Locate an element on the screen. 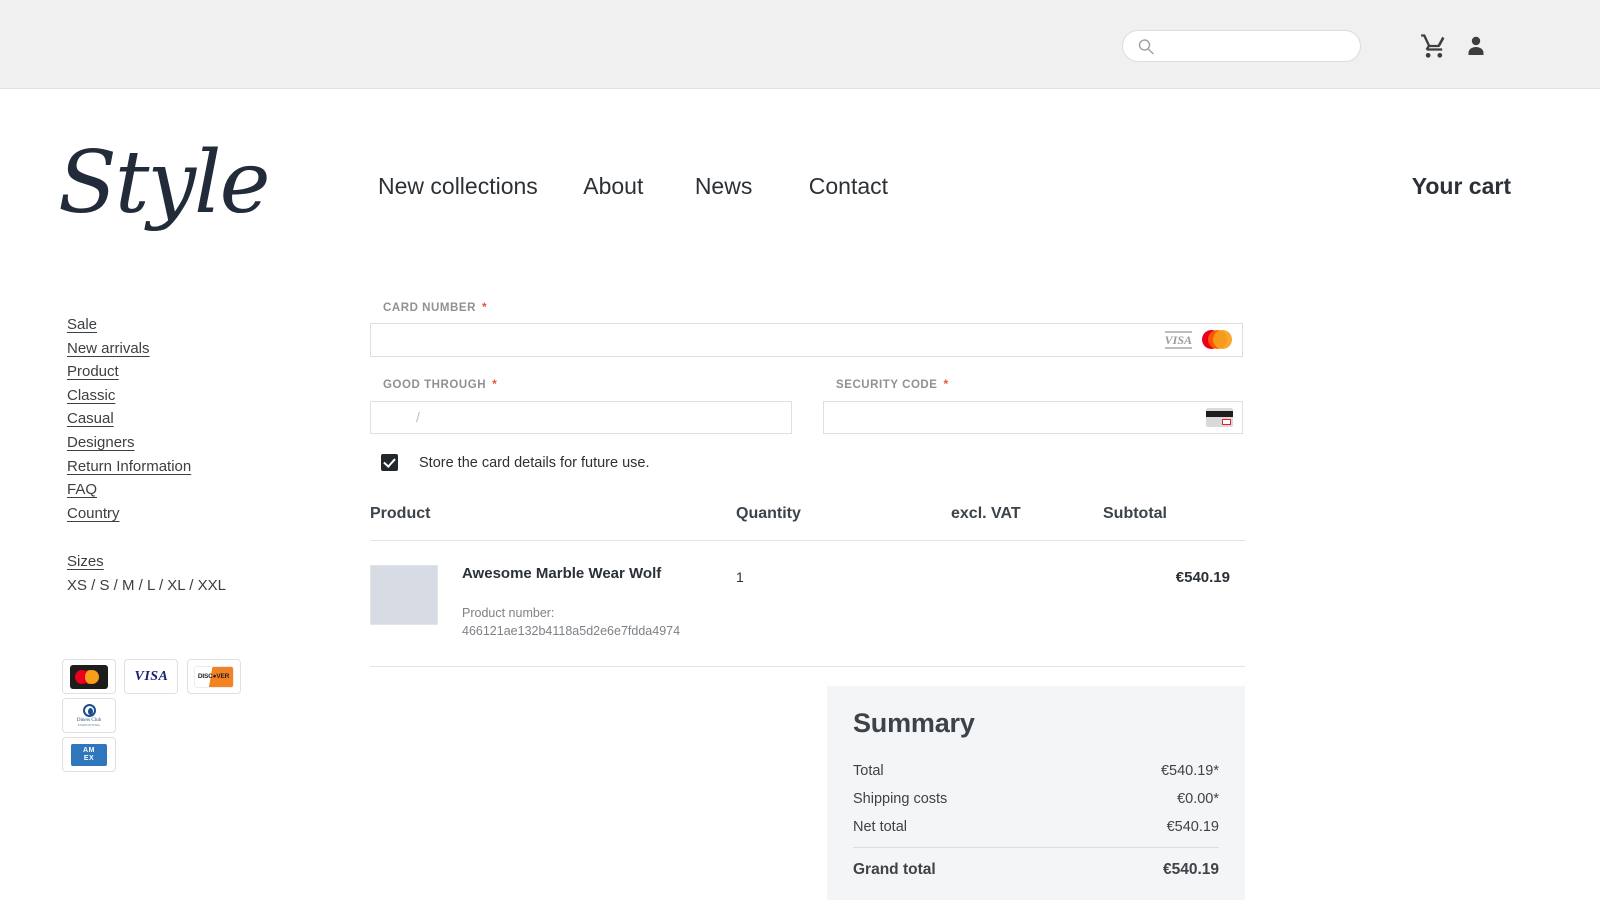 This screenshot has width=1600, height=900. summary-row-shipping: Shipping costs €0.00* is located at coordinates (1036, 799).